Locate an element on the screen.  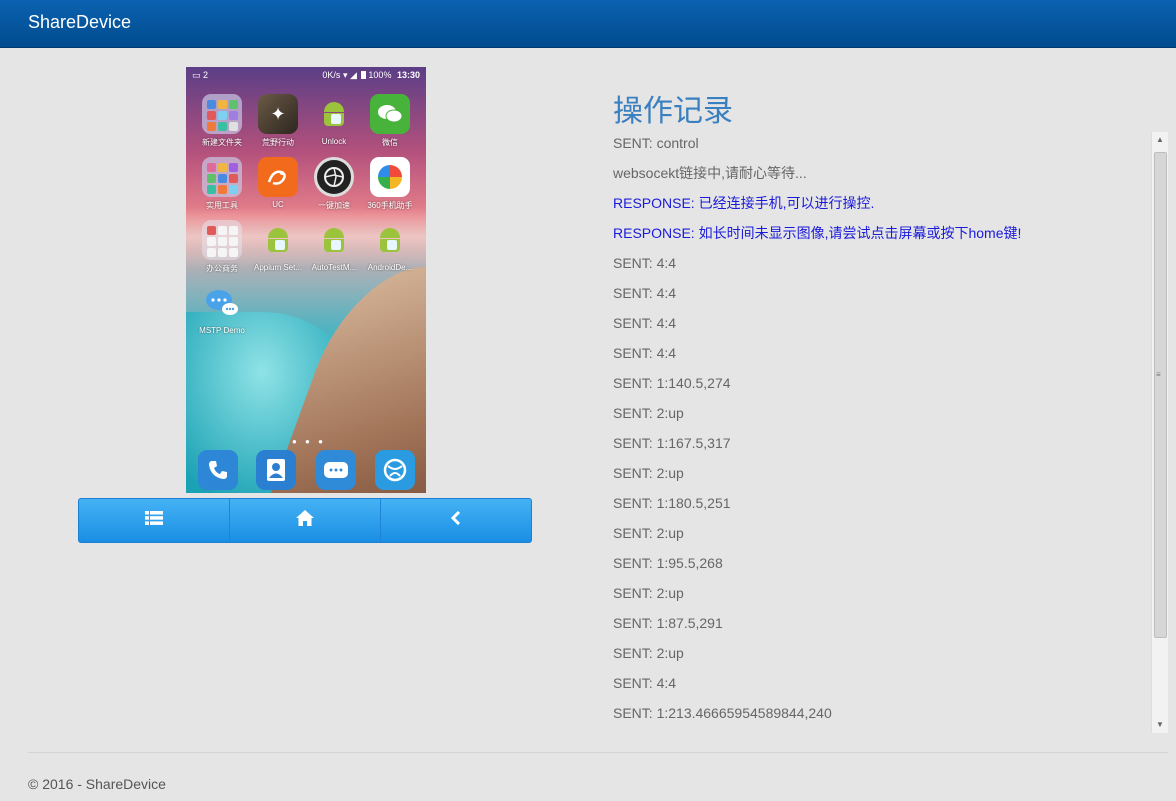
home-icon is located at coordinates (305, 520).